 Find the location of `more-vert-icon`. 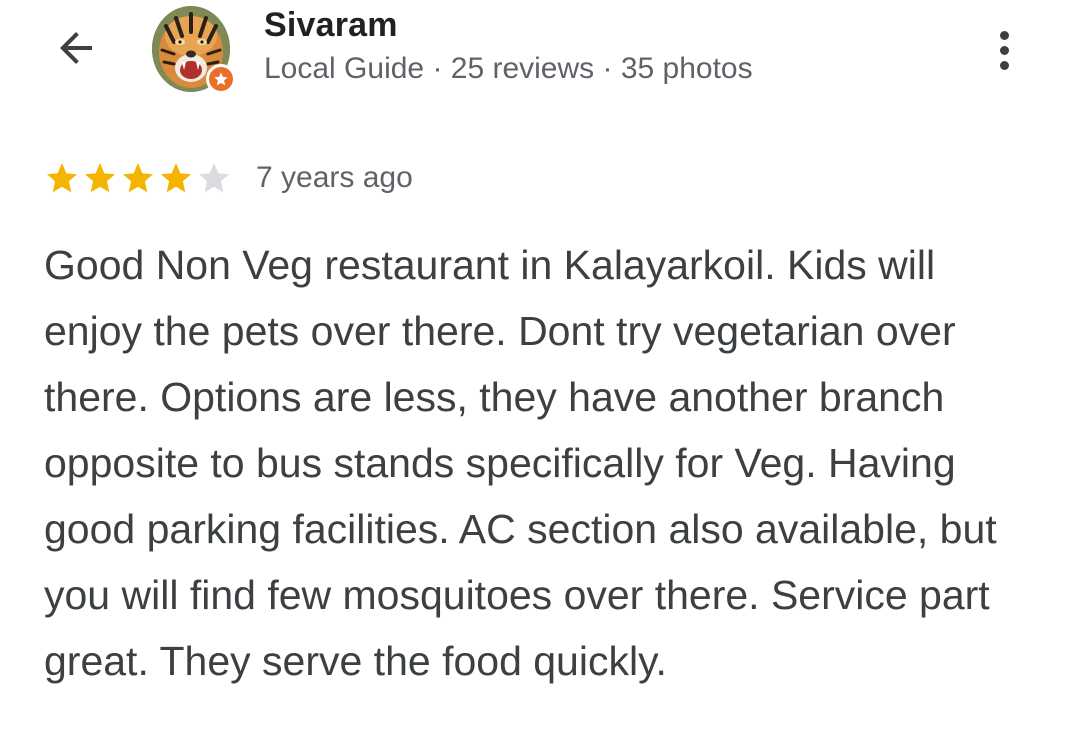

more-vert-icon is located at coordinates (1004, 35).